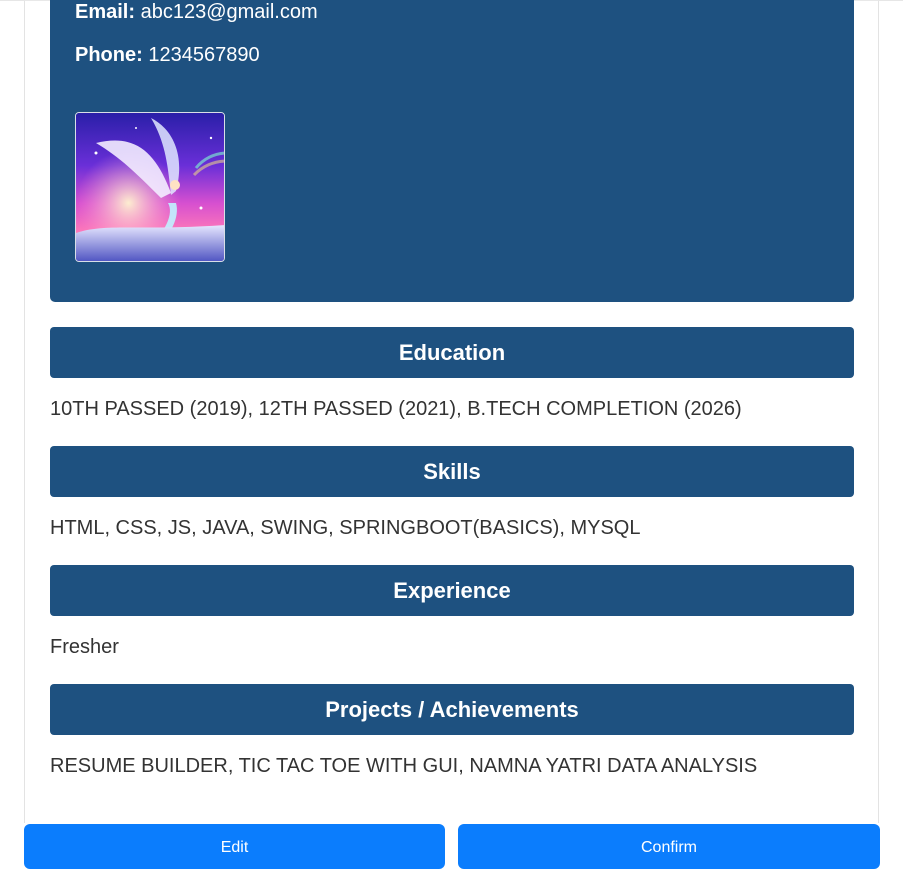  I want to click on phone-value: 1234567890, so click(204, 55).